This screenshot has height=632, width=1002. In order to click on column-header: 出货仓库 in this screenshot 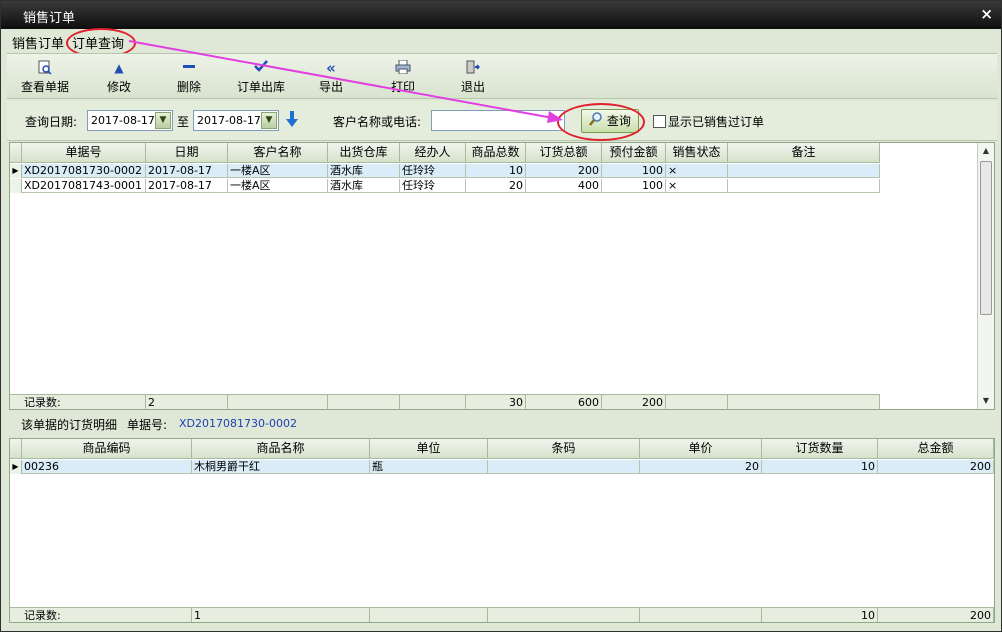, I will do `click(364, 153)`.